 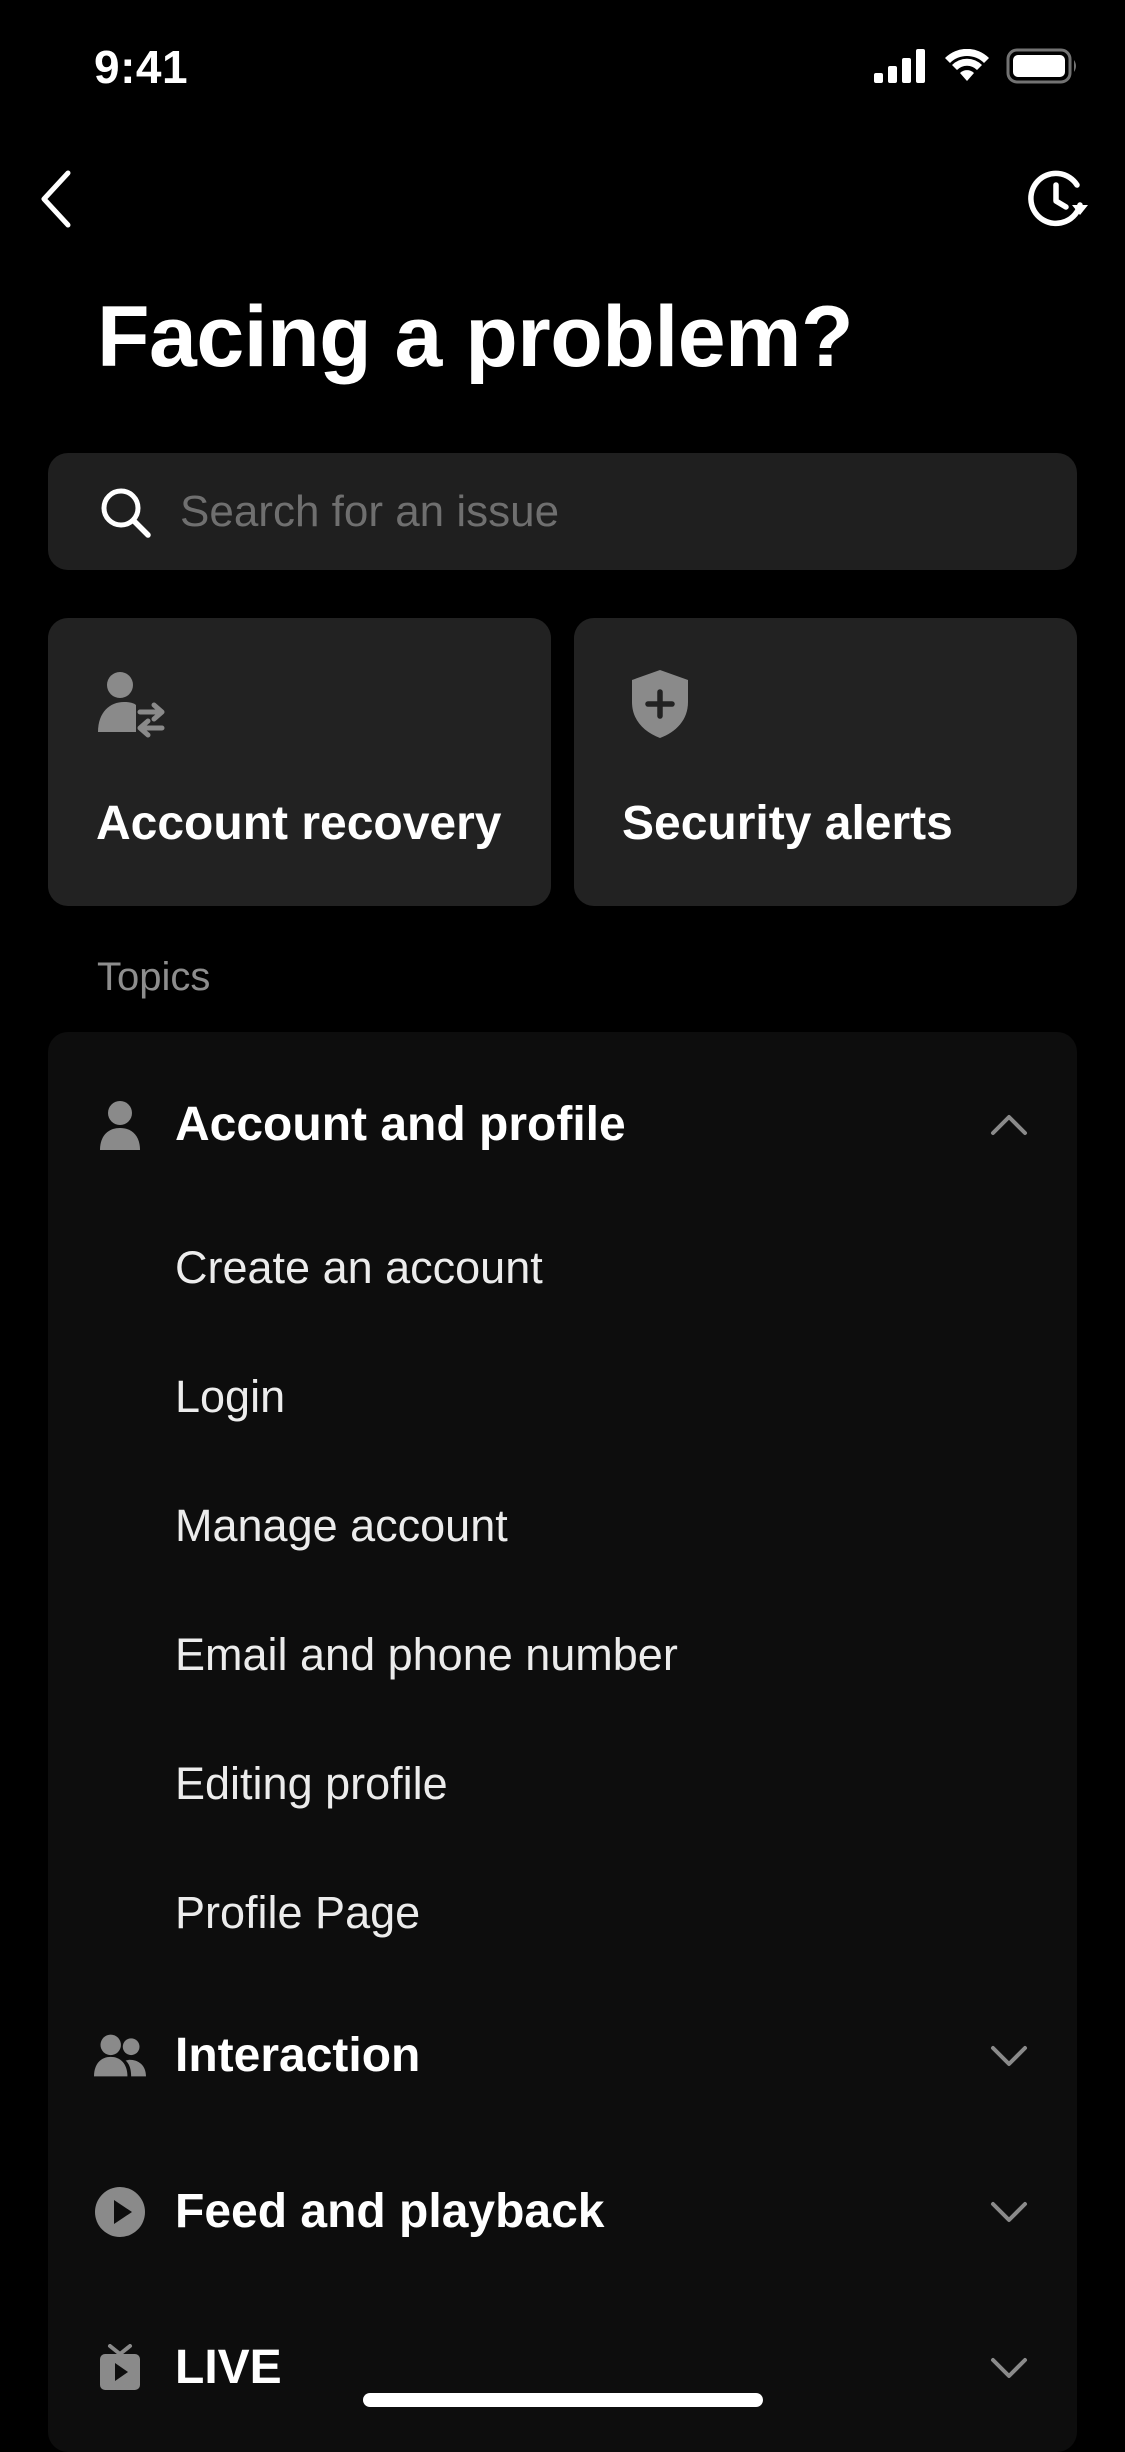 I want to click on subtopic-login: Login, so click(x=605, y=1397).